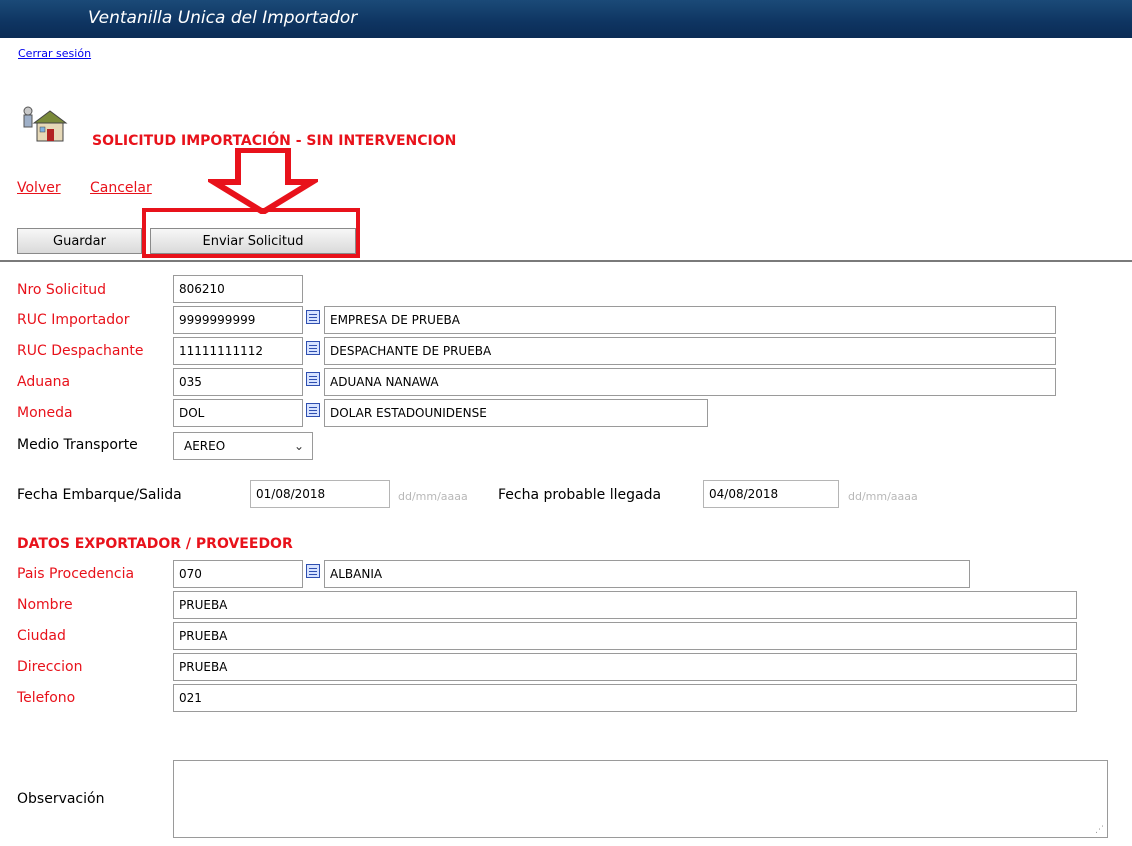  Describe the element at coordinates (99, 495) in the screenshot. I see `fecha-embarque-label: Fecha Embarque/Salida` at that location.